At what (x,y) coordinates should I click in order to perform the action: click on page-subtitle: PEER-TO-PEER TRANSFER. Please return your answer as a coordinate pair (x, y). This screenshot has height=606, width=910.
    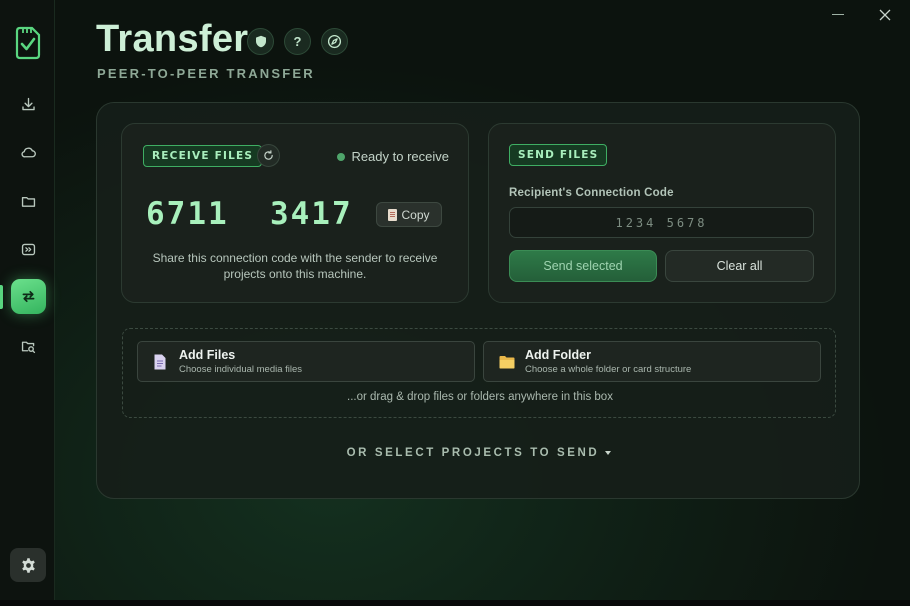
    Looking at the image, I should click on (206, 73).